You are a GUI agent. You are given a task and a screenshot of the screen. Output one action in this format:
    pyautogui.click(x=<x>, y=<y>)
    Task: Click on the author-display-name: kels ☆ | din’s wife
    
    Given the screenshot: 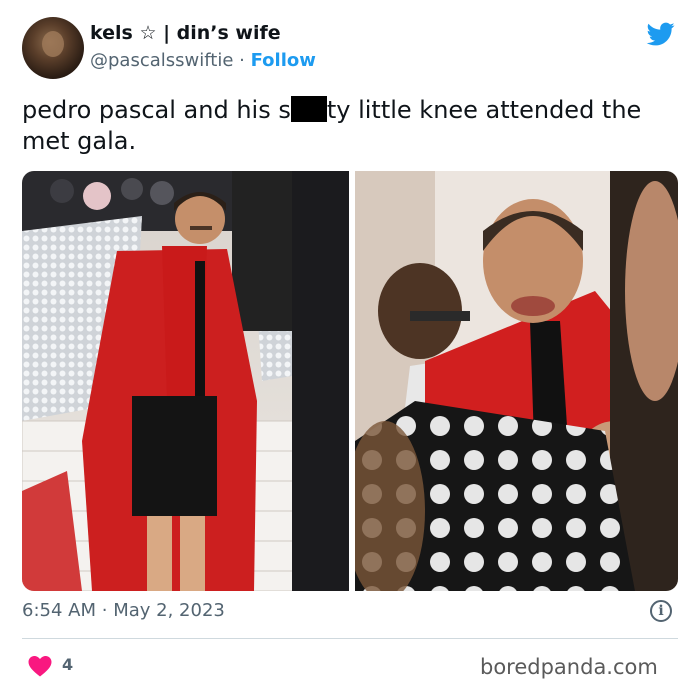 What is the action you would take?
    pyautogui.click(x=185, y=33)
    